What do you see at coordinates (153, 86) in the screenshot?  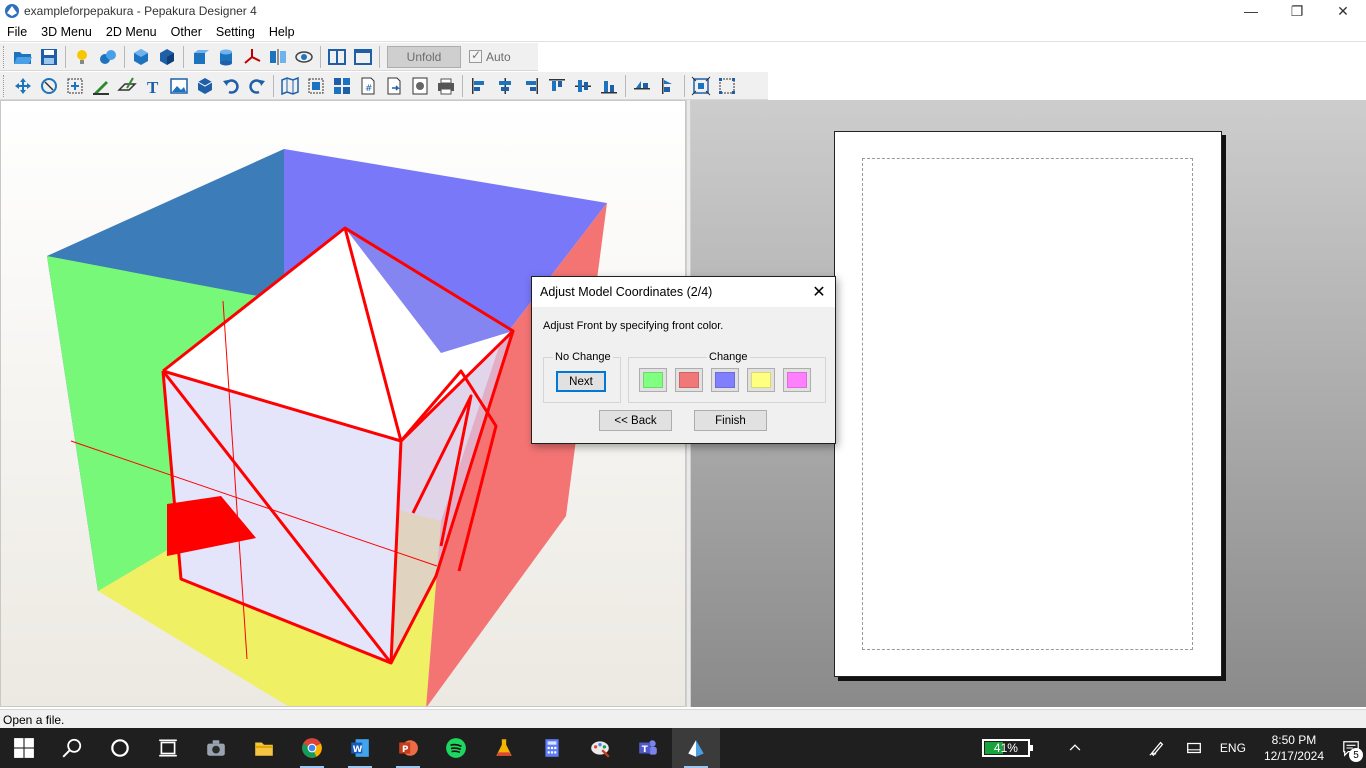 I see `text-button: T` at bounding box center [153, 86].